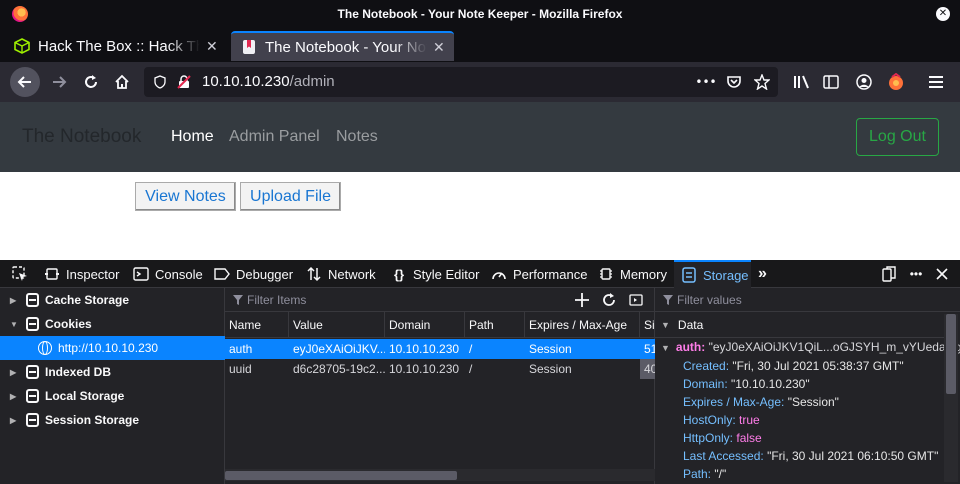 The width and height of the screenshot is (960, 484). What do you see at coordinates (91, 82) in the screenshot?
I see `reload-icon` at bounding box center [91, 82].